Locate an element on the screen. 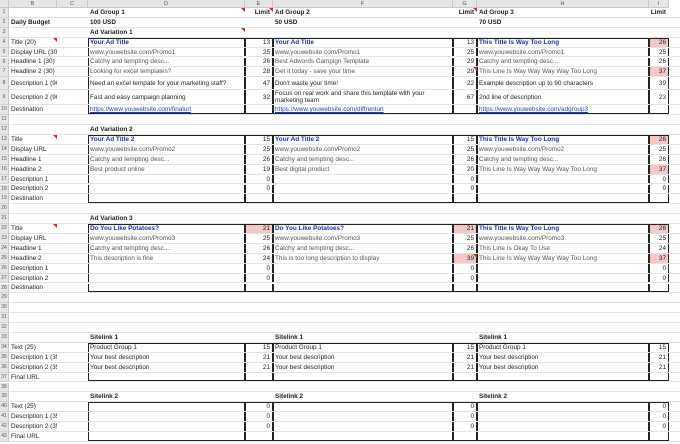 The width and height of the screenshot is (680, 444). cell-b35: Description 1 (35) is located at coordinates (33, 357).